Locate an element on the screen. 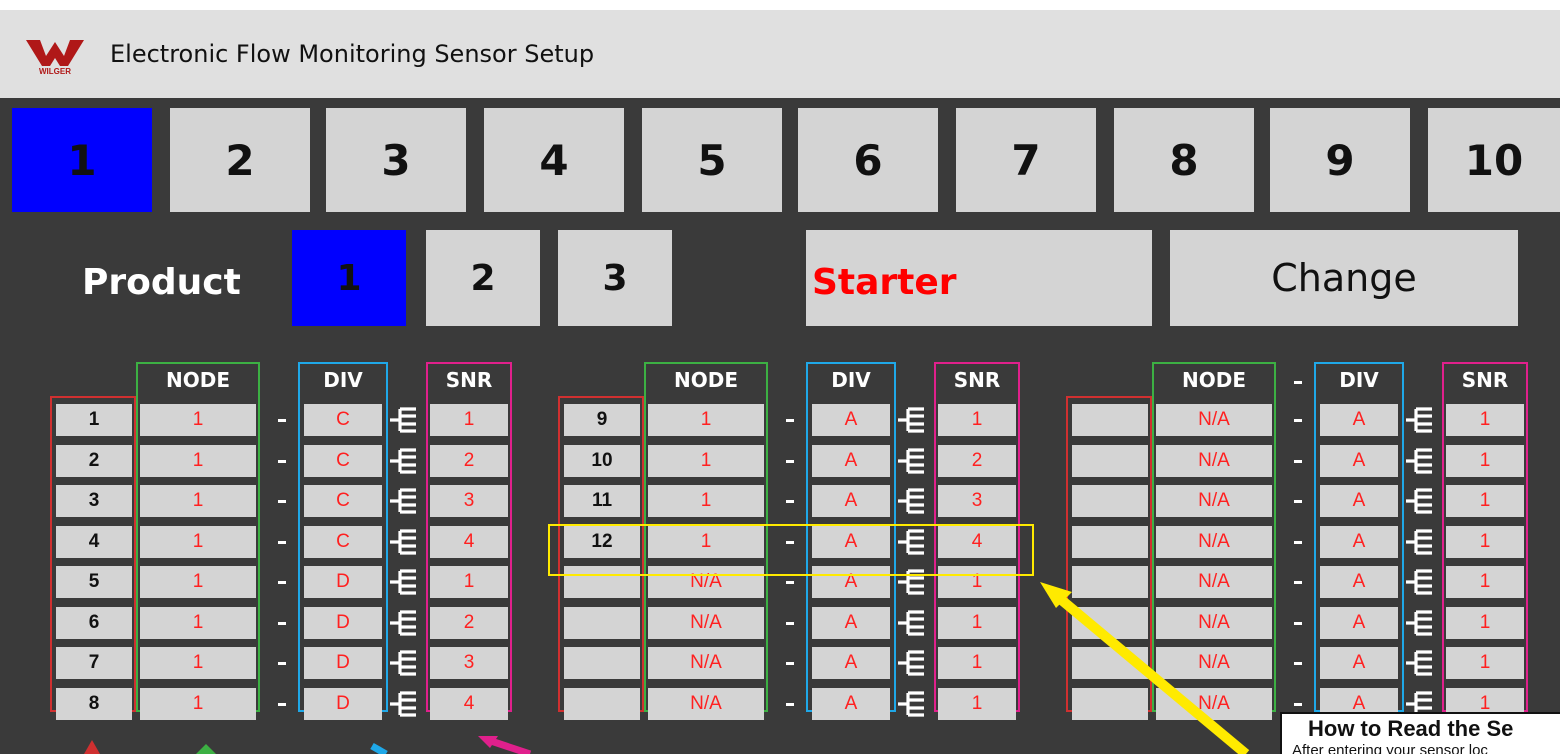  div-header: DIV is located at coordinates (851, 380).